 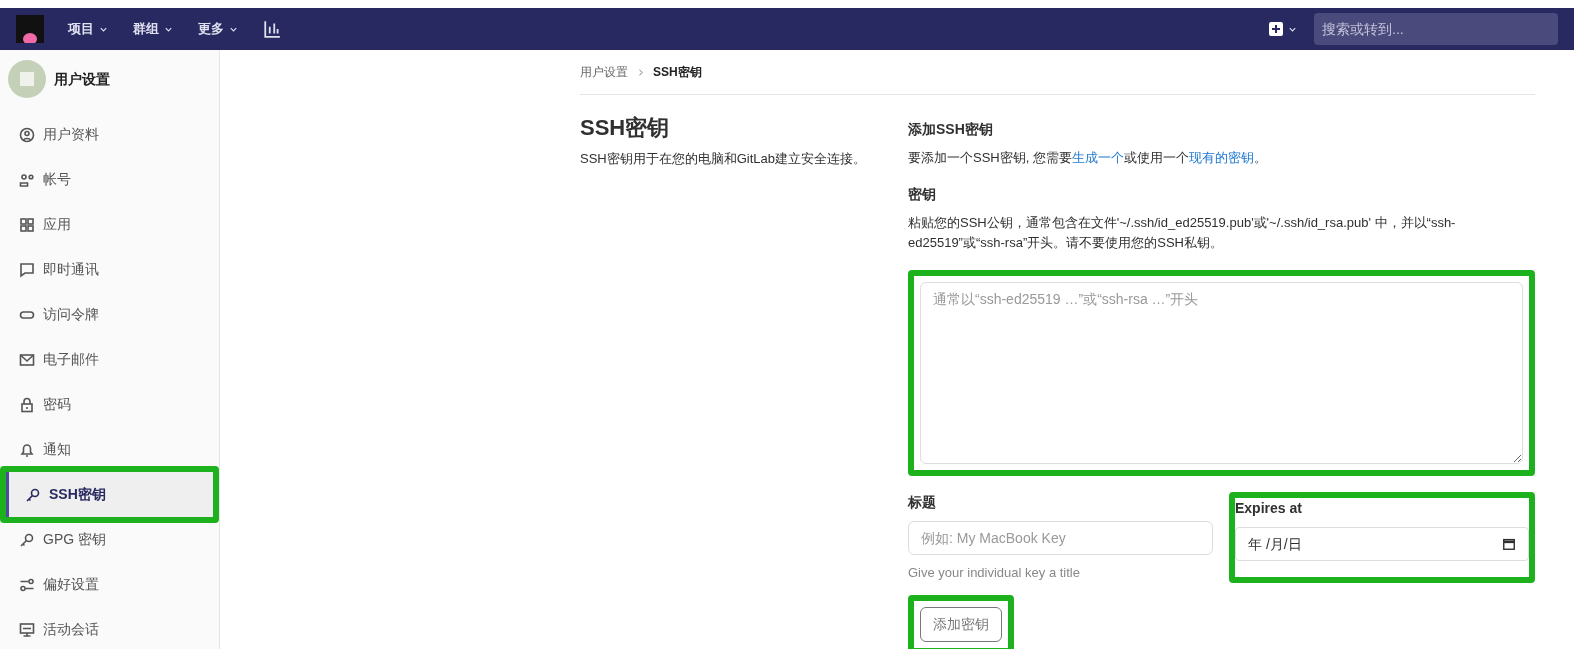 What do you see at coordinates (724, 159) in the screenshot?
I see `section-description: SSH密钥用于在您的电脑和GitLab建立安全连接。` at bounding box center [724, 159].